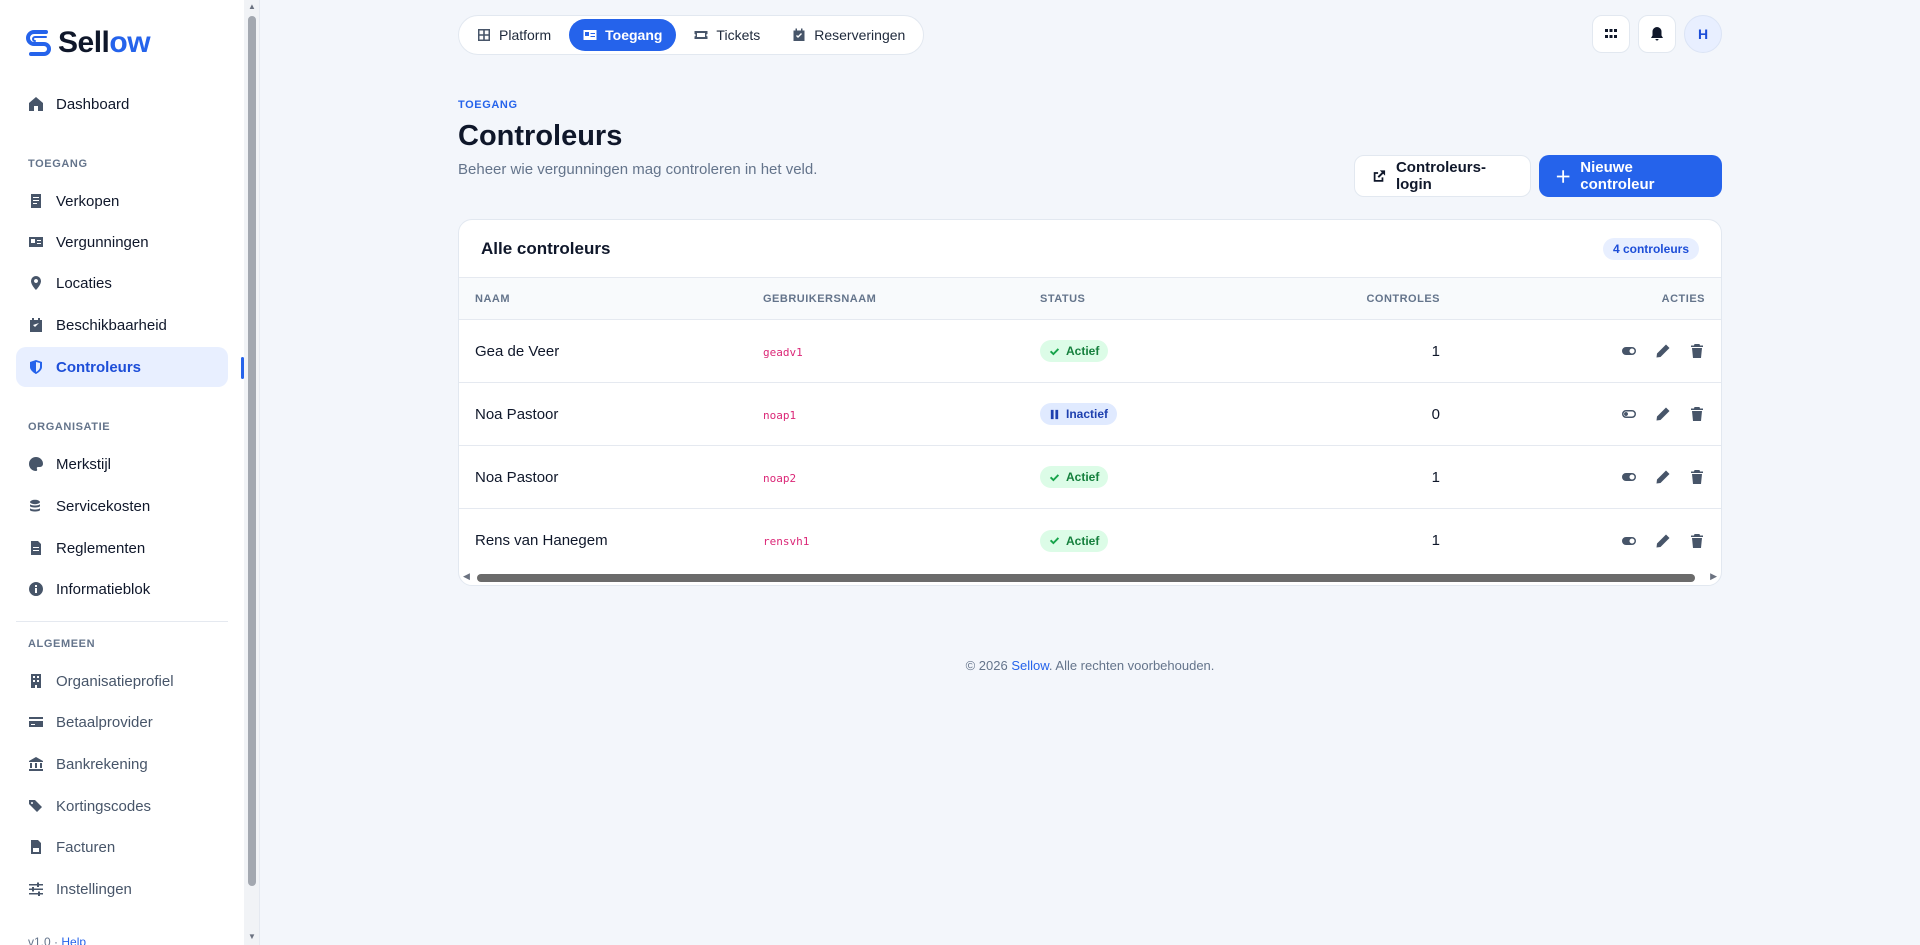 This screenshot has height=945, width=1920. What do you see at coordinates (35, 505) in the screenshot?
I see `coins-icon` at bounding box center [35, 505].